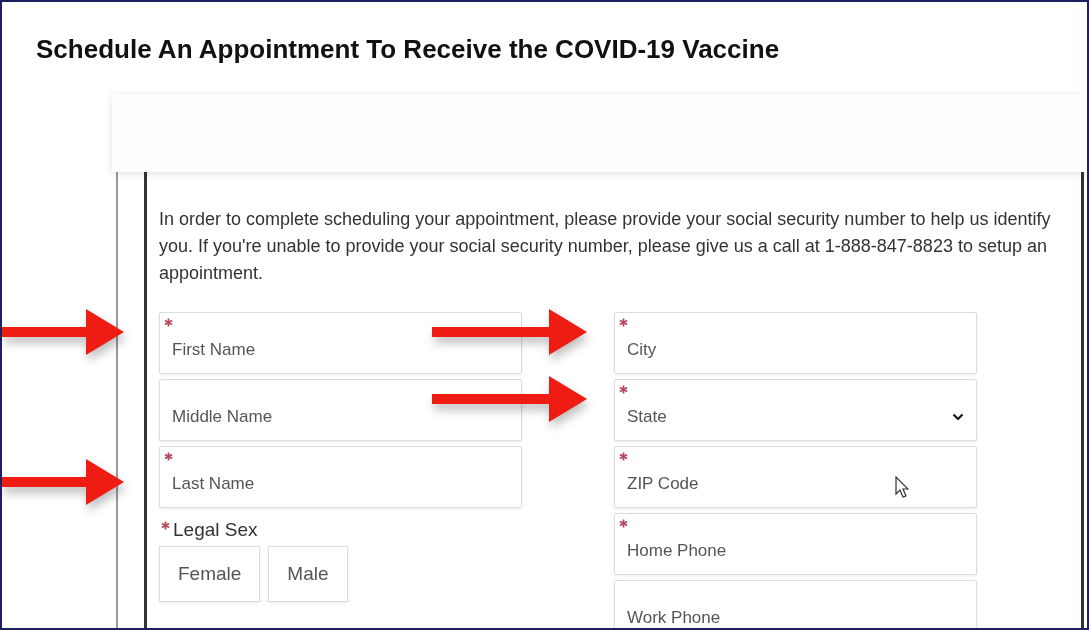 The image size is (1089, 630). Describe the element at coordinates (795, 477) in the screenshot. I see `text-field: ZIP Code` at that location.